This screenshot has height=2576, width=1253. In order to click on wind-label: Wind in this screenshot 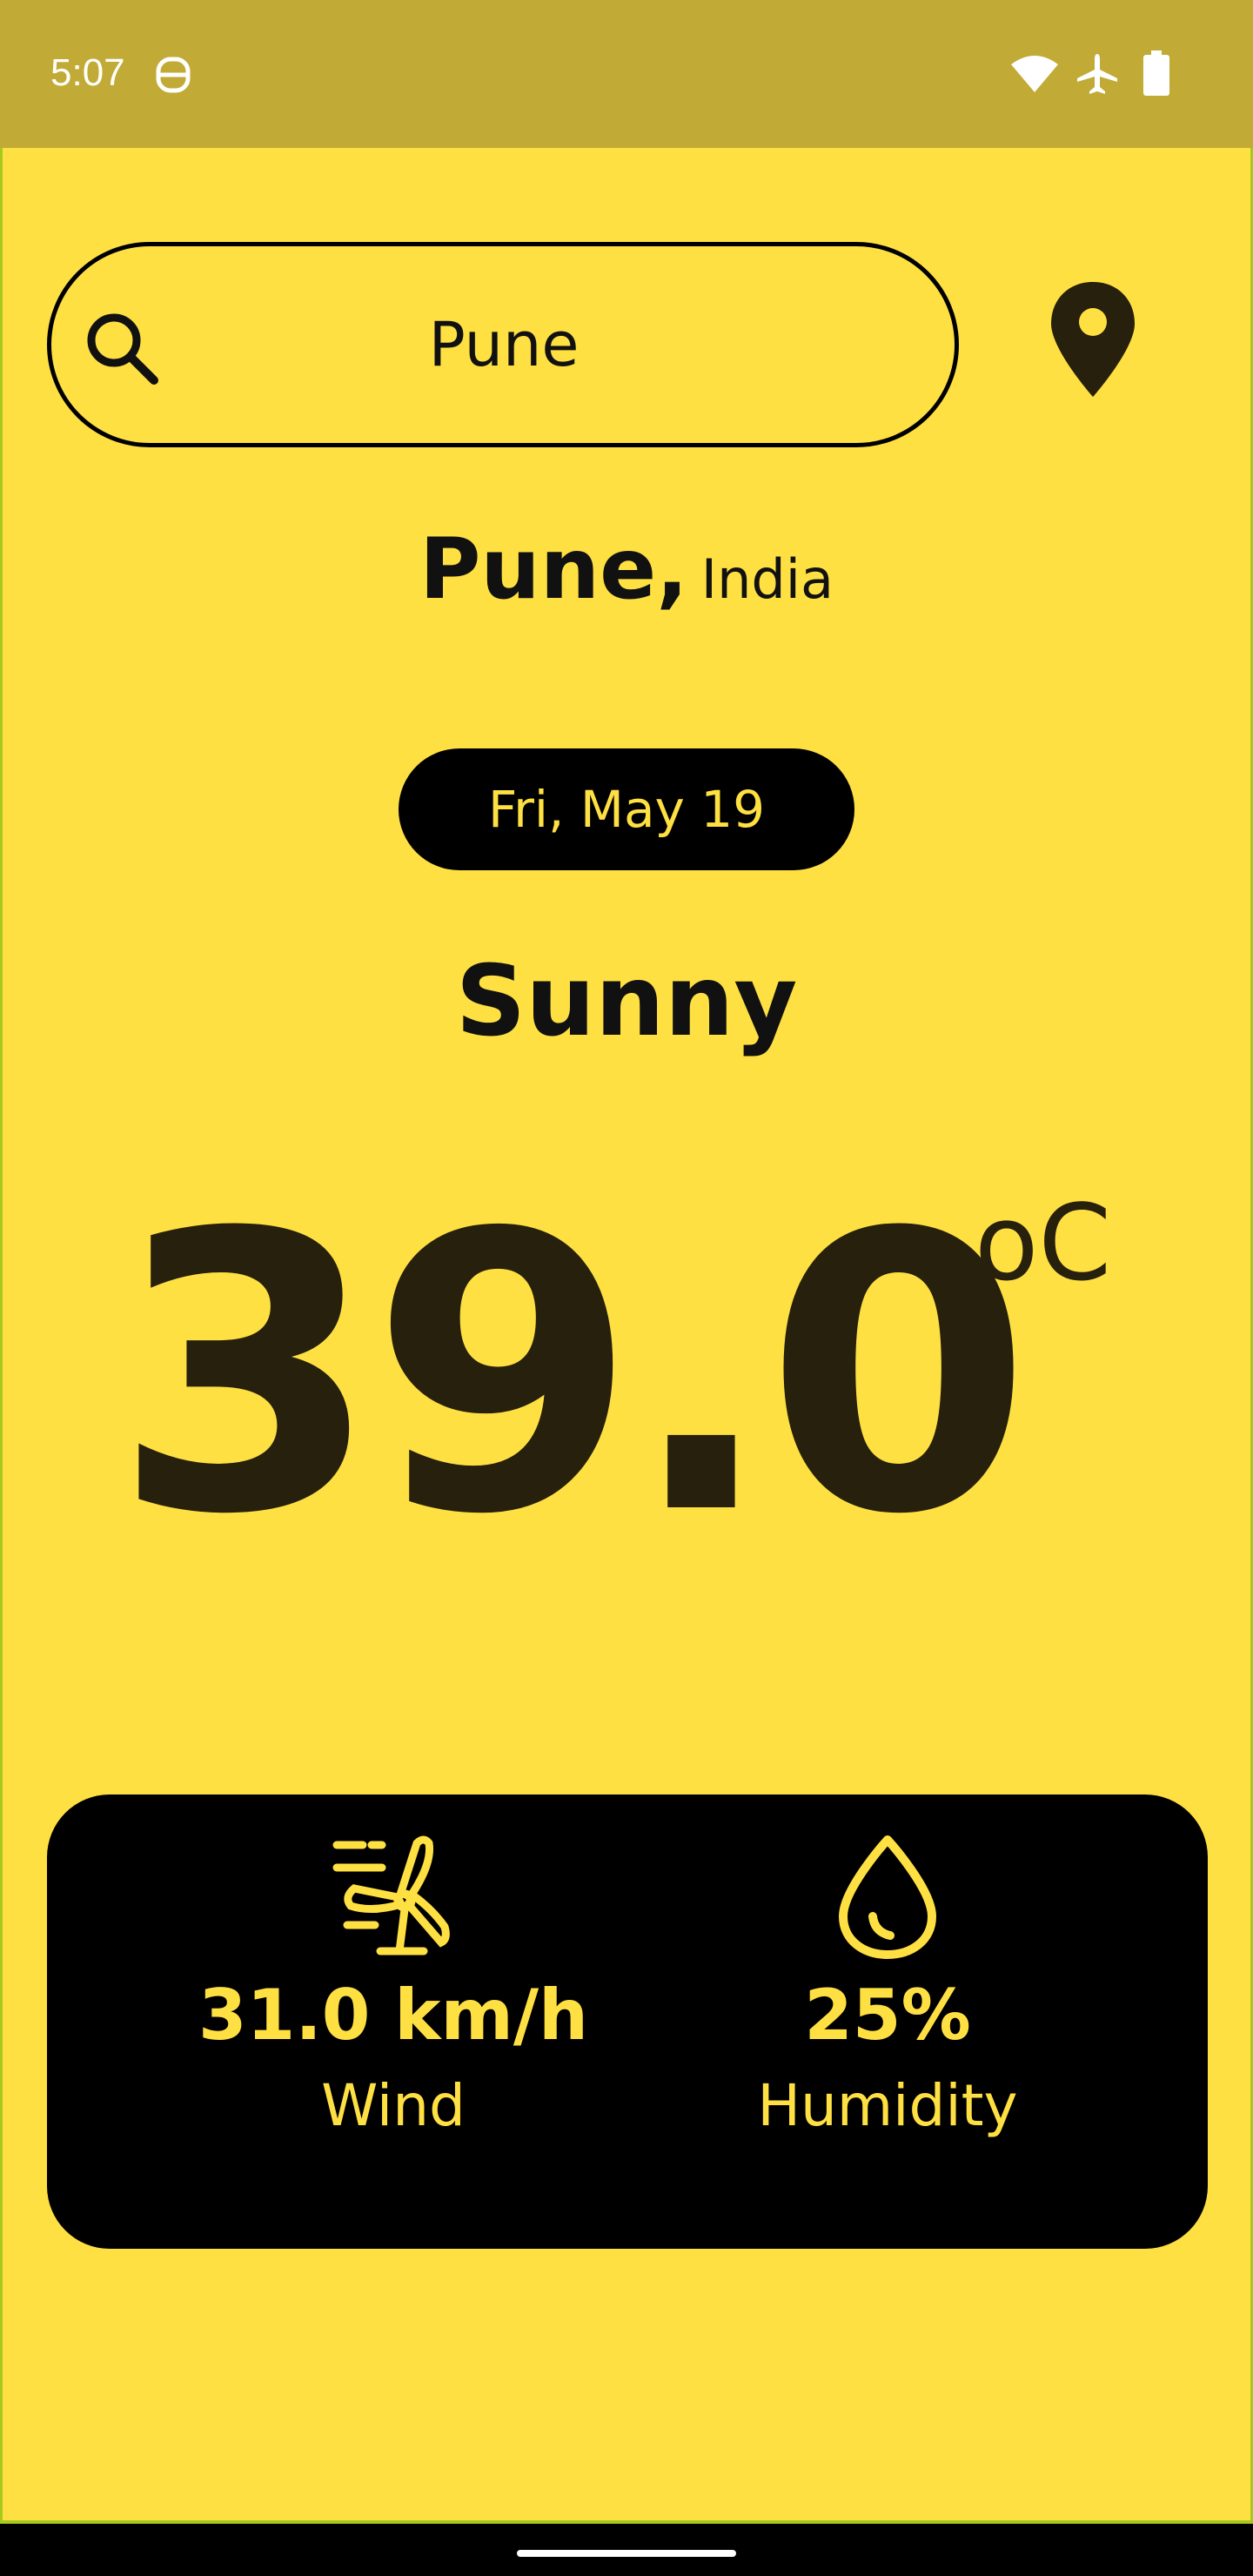, I will do `click(393, 2105)`.